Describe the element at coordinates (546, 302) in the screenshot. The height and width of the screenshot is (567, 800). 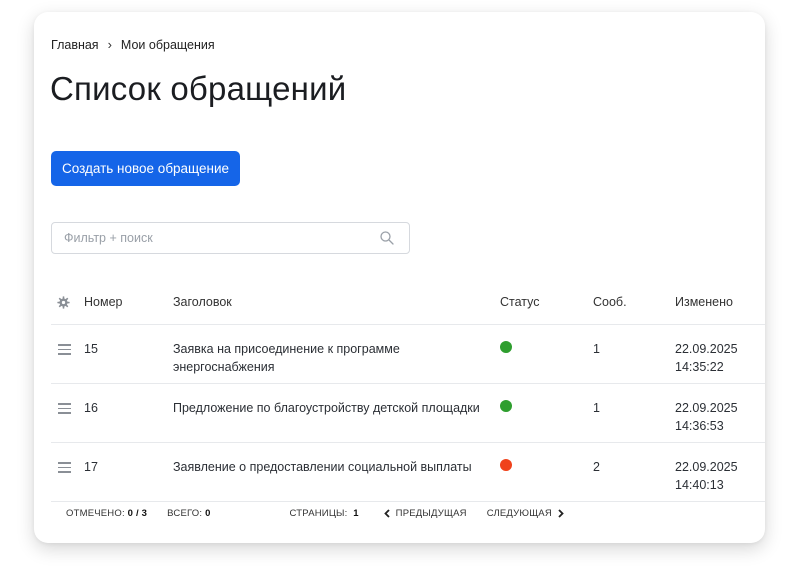
I see `column-header-status: Статус` at that location.